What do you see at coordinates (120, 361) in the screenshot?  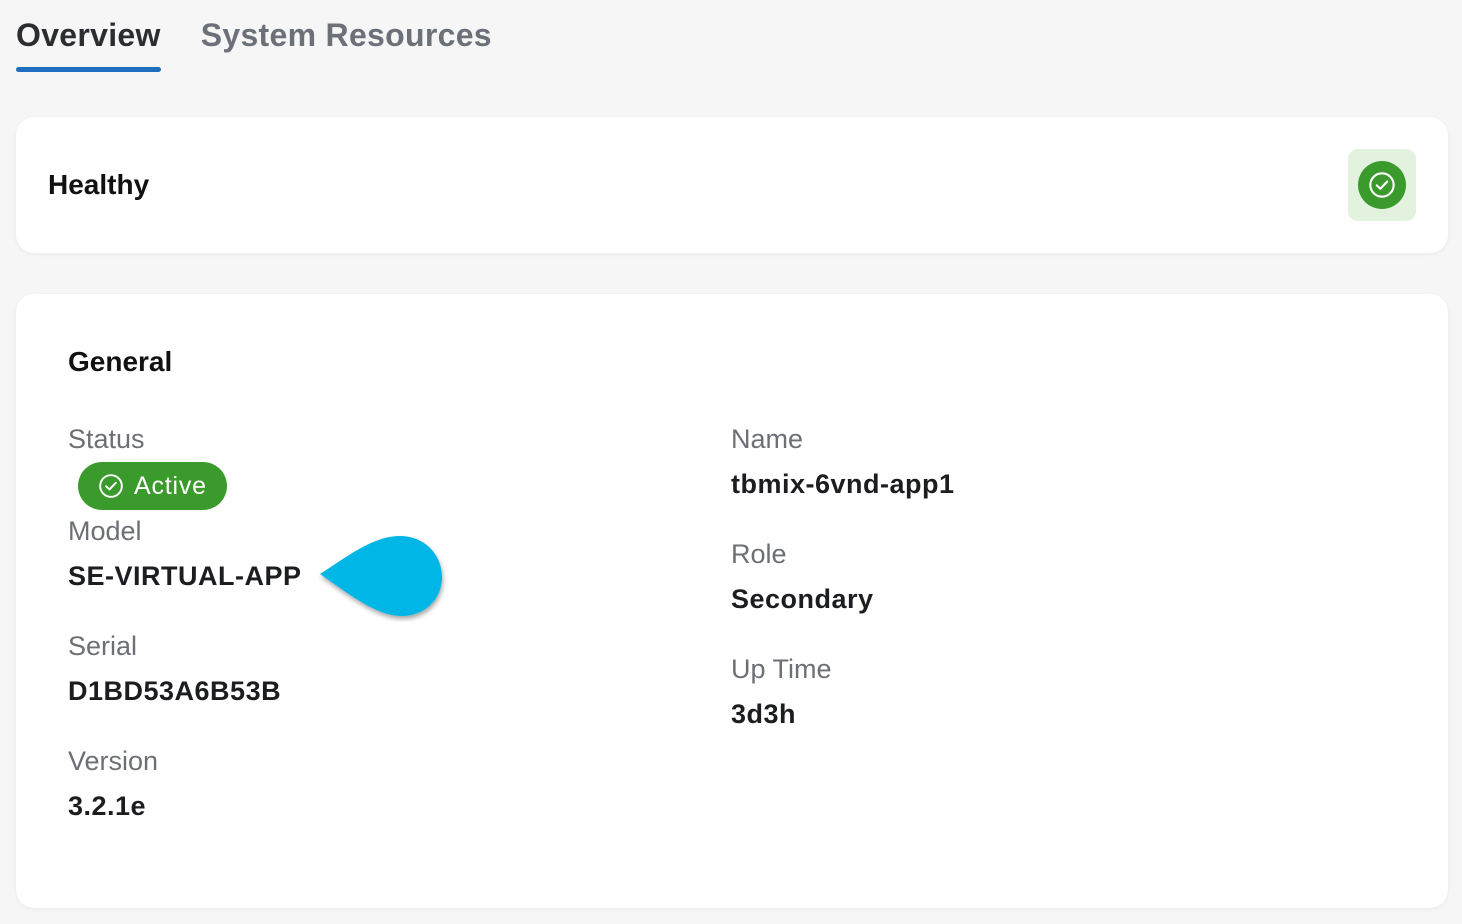 I see `general-section-title: General` at bounding box center [120, 361].